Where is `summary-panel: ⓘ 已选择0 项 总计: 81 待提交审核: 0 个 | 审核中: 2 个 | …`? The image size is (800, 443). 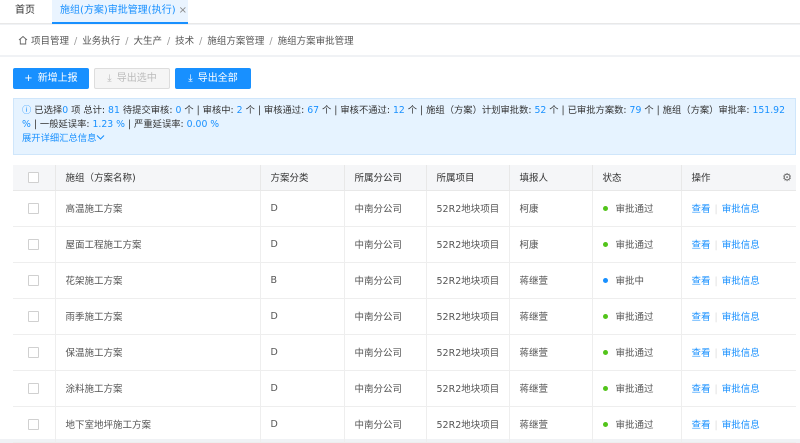 summary-panel: ⓘ 已选择0 项 总计: 81 待提交审核: 0 个 | 审核中: 2 个 | … is located at coordinates (404, 126).